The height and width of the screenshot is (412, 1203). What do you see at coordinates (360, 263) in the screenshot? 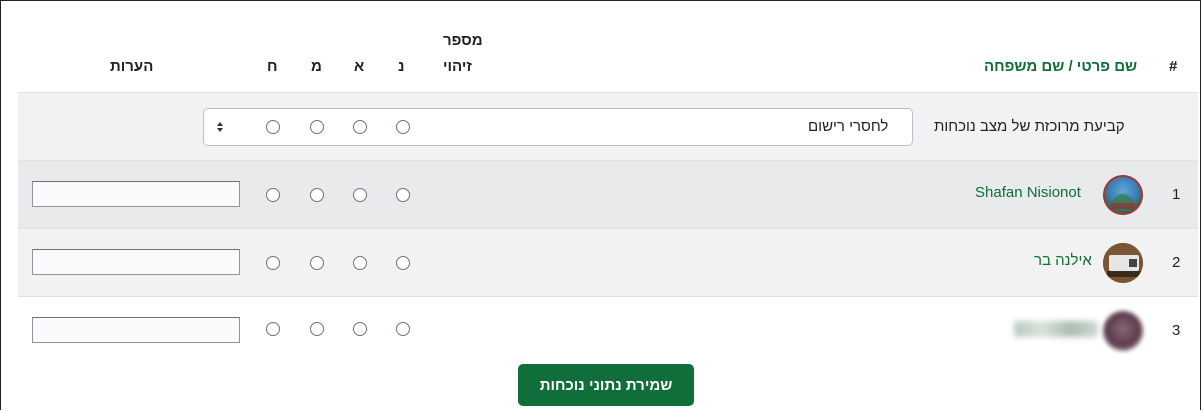
I see `row2-radio-a` at bounding box center [360, 263].